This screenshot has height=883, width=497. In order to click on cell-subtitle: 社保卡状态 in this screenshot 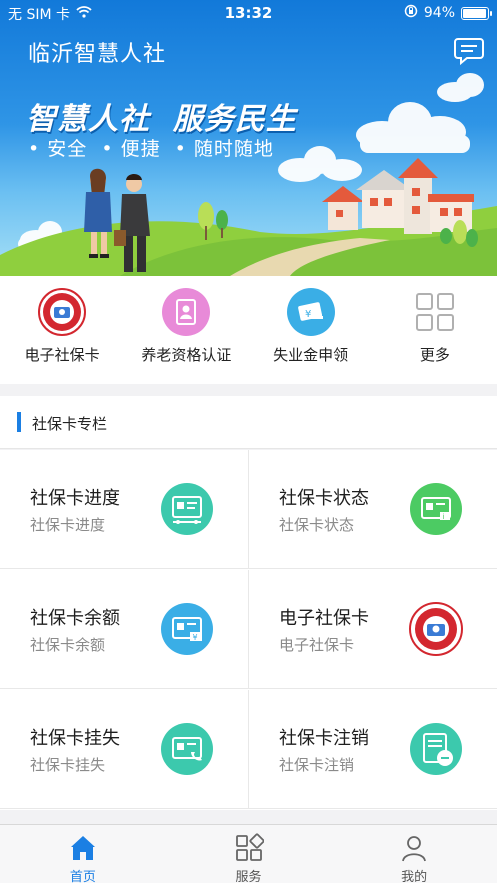, I will do `click(317, 525)`.